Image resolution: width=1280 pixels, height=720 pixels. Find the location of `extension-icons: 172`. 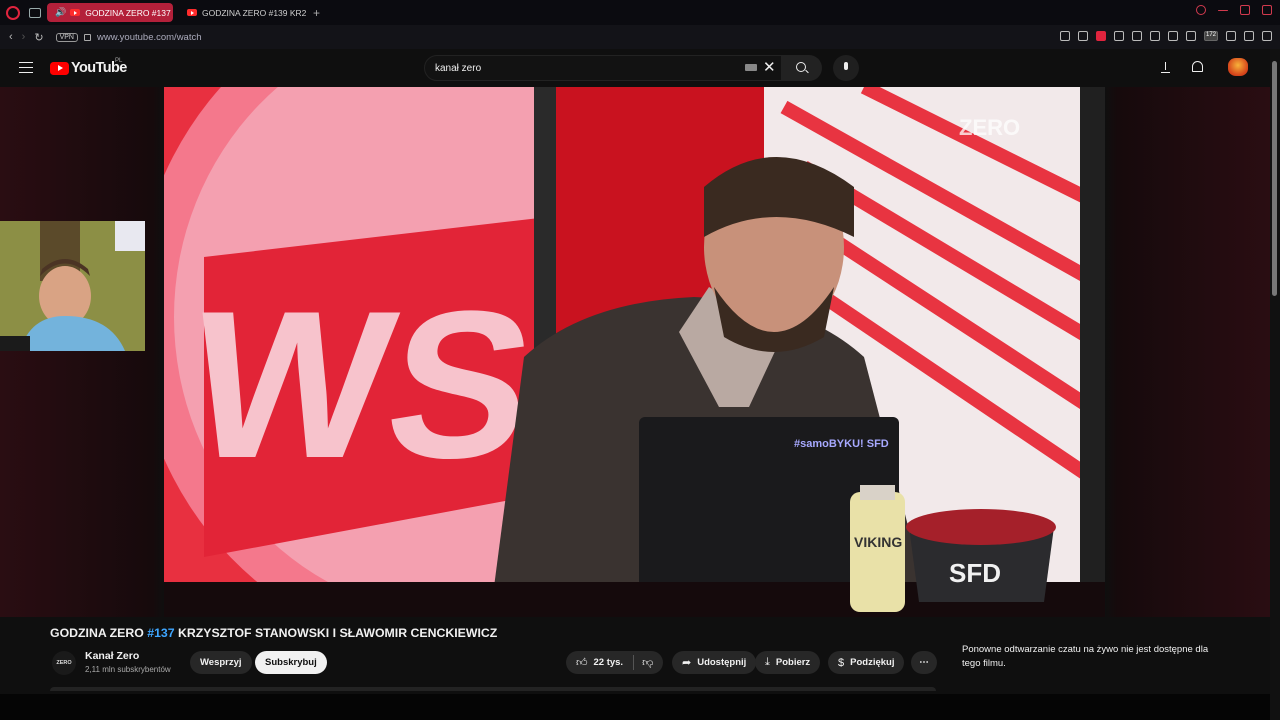

extension-icons: 172 is located at coordinates (1166, 36).